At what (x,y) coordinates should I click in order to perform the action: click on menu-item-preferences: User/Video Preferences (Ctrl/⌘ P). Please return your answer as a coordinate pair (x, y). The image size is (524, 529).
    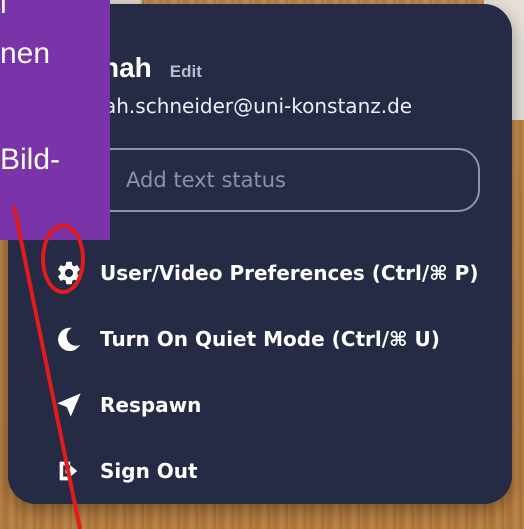
    Looking at the image, I should click on (282, 273).